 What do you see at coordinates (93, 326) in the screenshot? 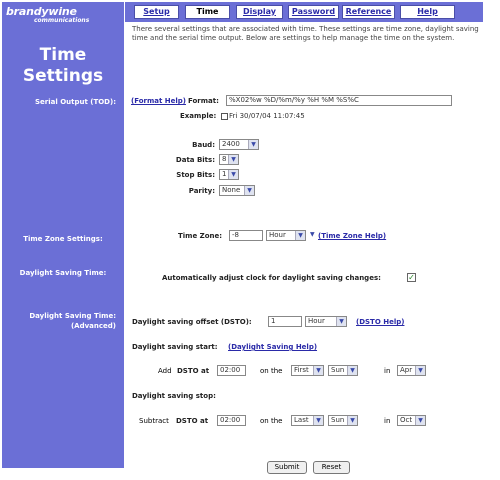
I see `dst-advanced-label-line2: (Advanced)` at bounding box center [93, 326].